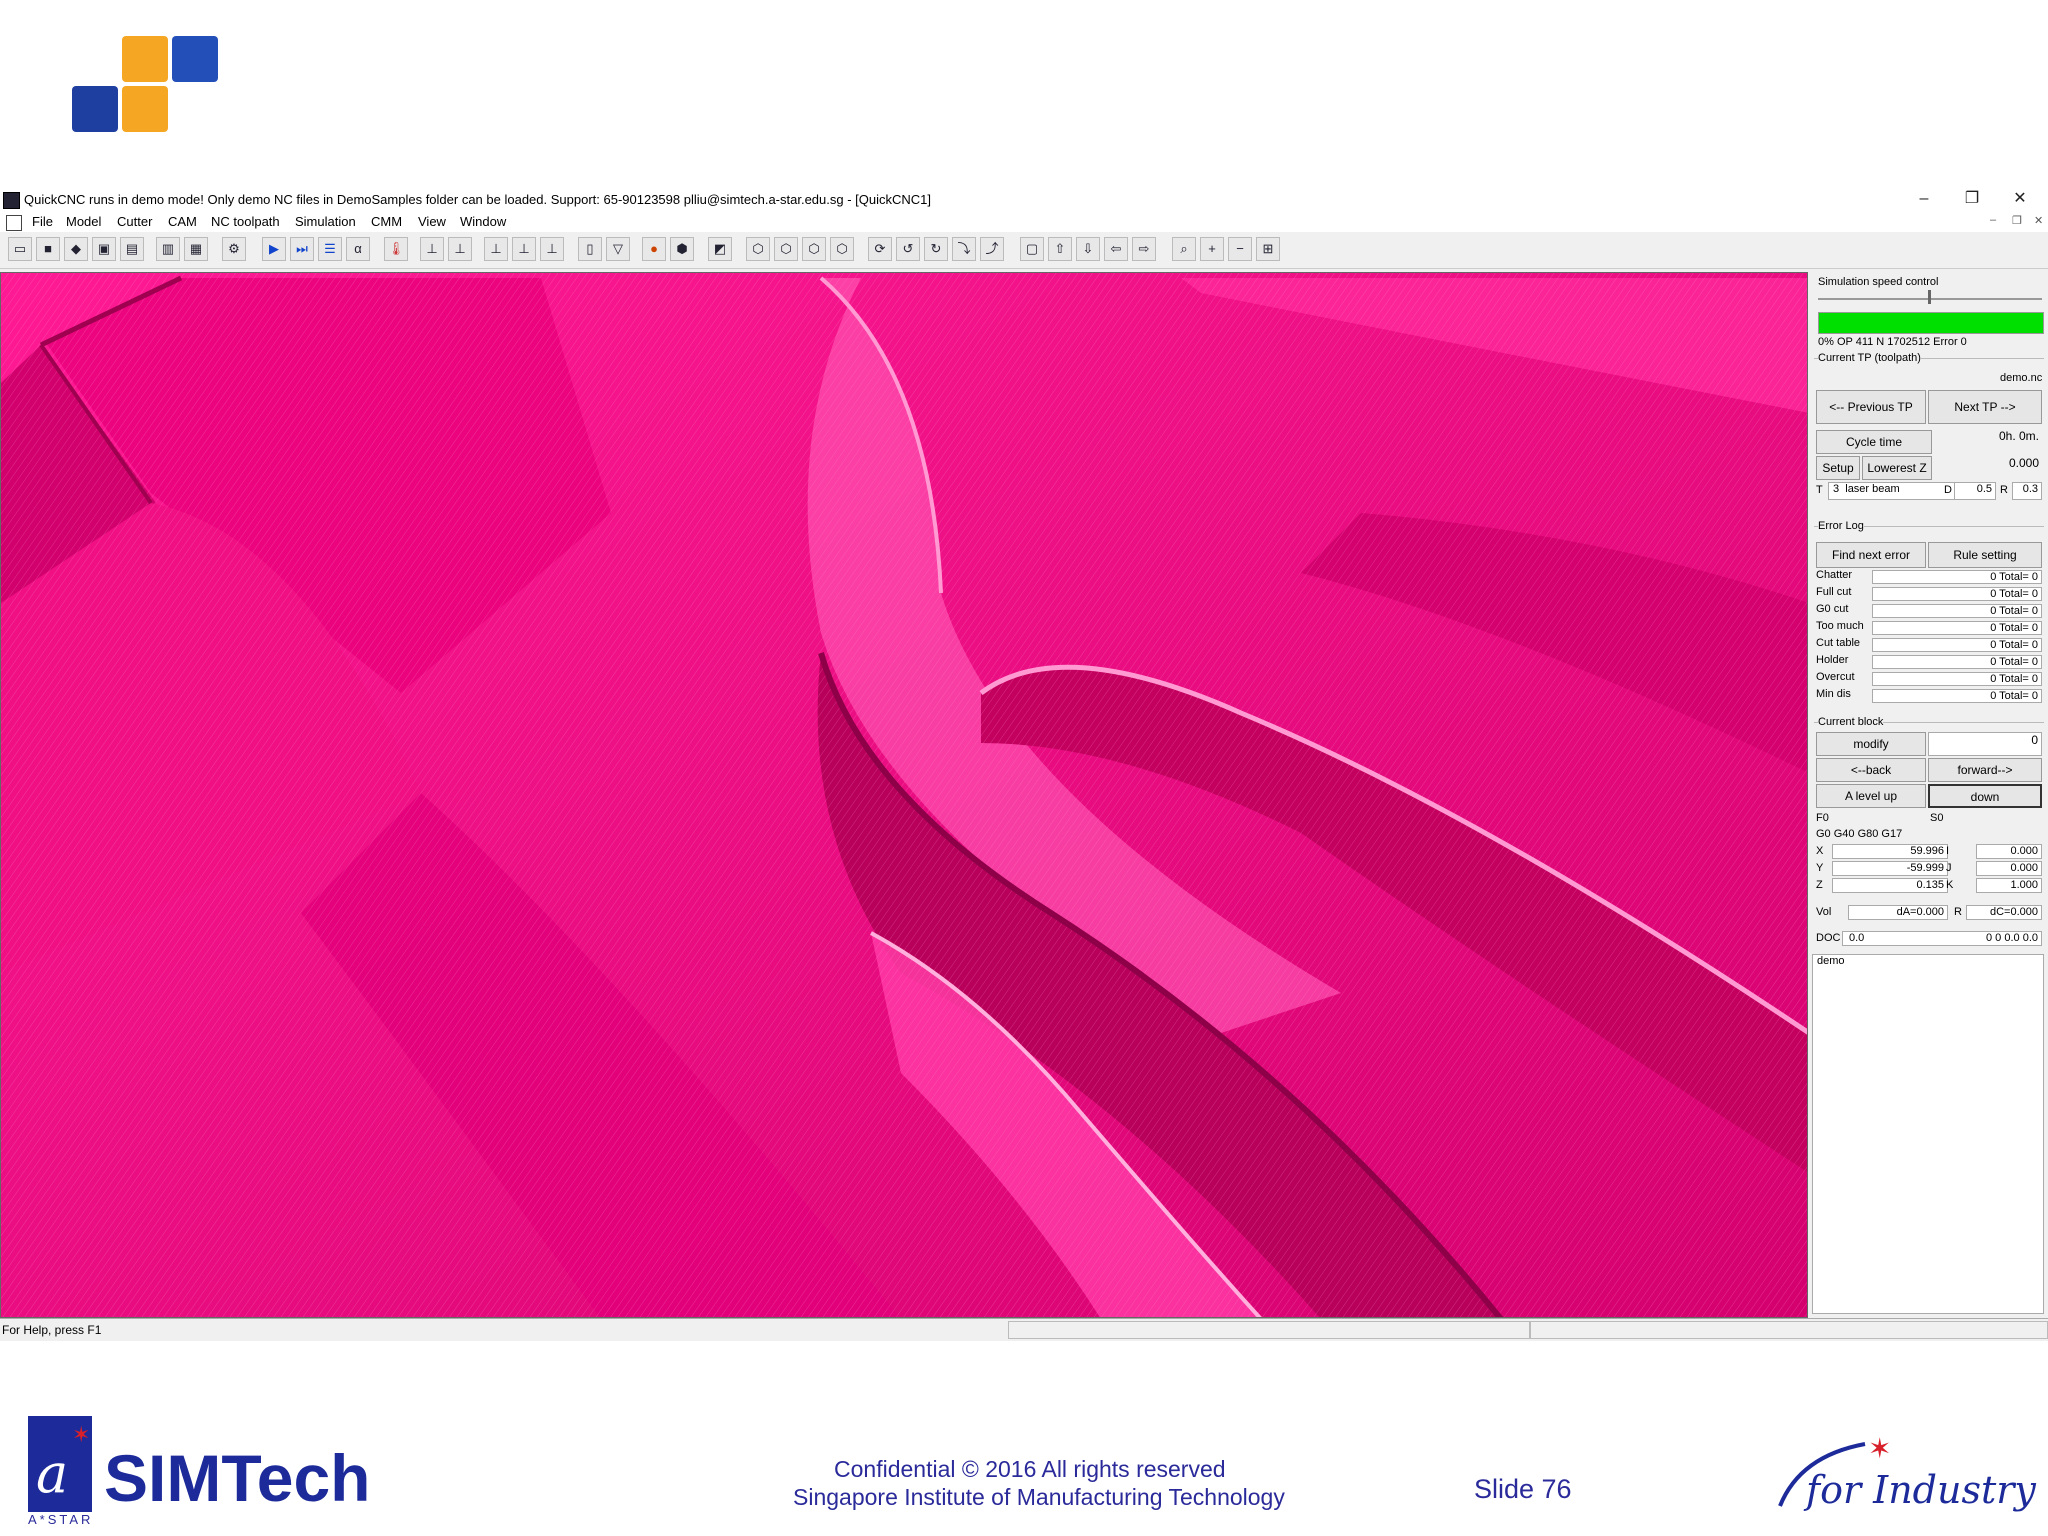  I want to click on mdi-restore-icon: ❐, so click(2017, 220).